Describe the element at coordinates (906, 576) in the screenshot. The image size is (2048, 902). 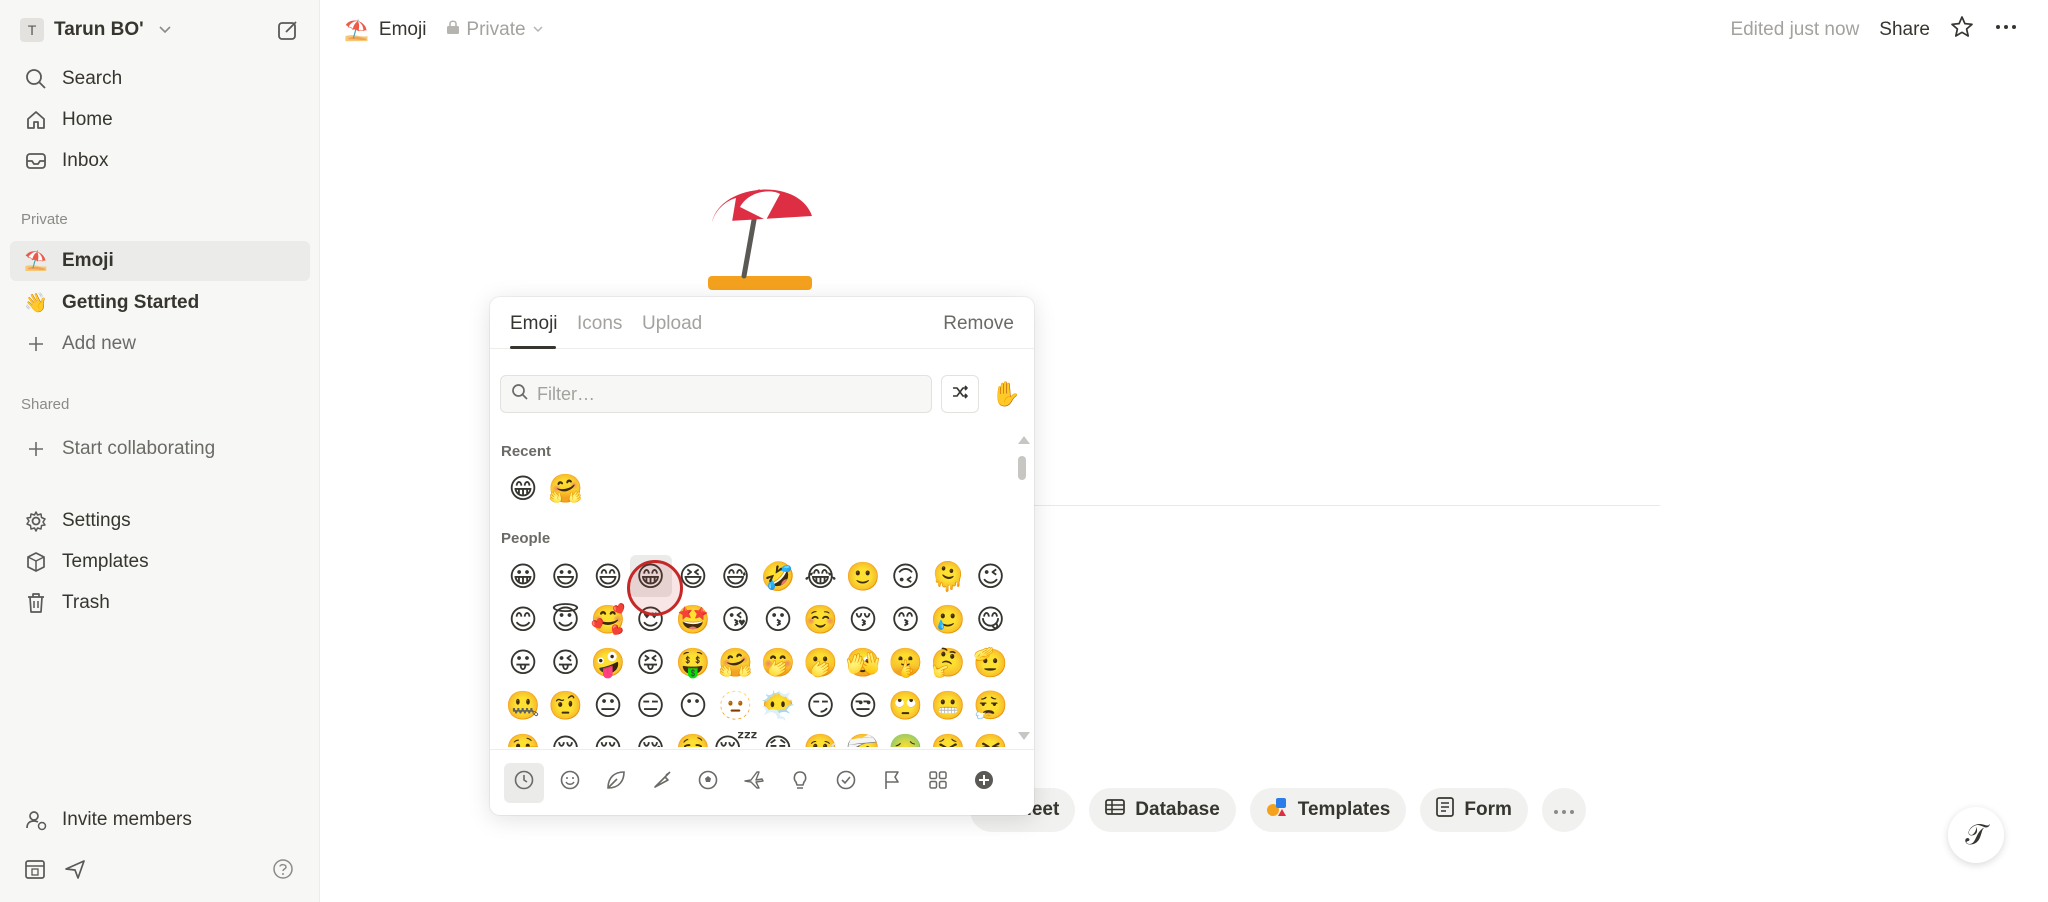
I see `emoji-cell: 🙃` at that location.